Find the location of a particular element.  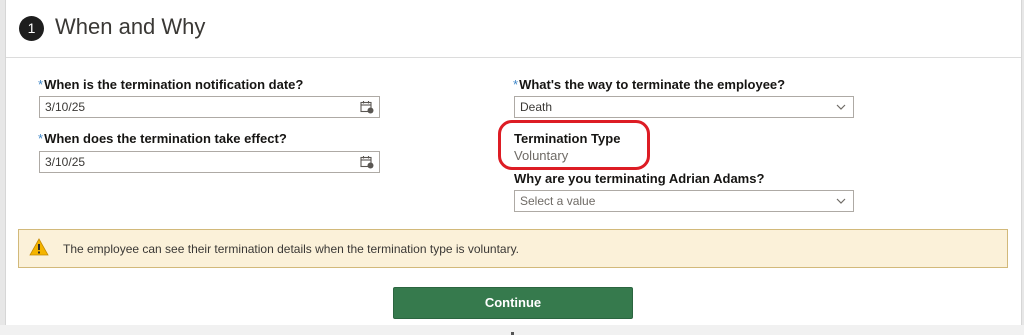

highlight-annotation is located at coordinates (574, 145).